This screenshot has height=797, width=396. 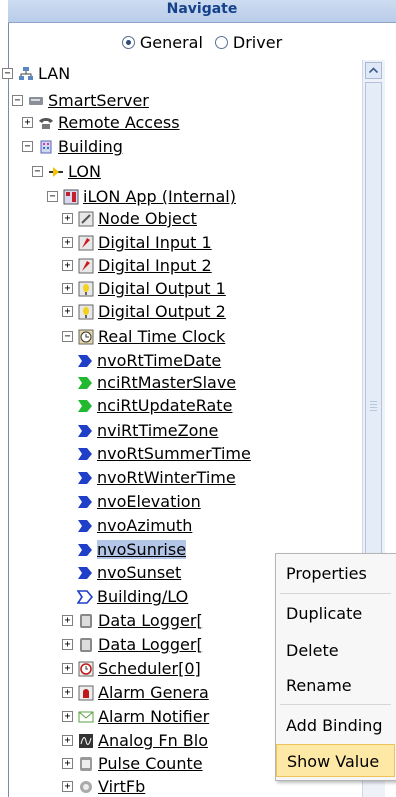 What do you see at coordinates (335, 725) in the screenshot?
I see `menu-item-add-binding: Add Binding` at bounding box center [335, 725].